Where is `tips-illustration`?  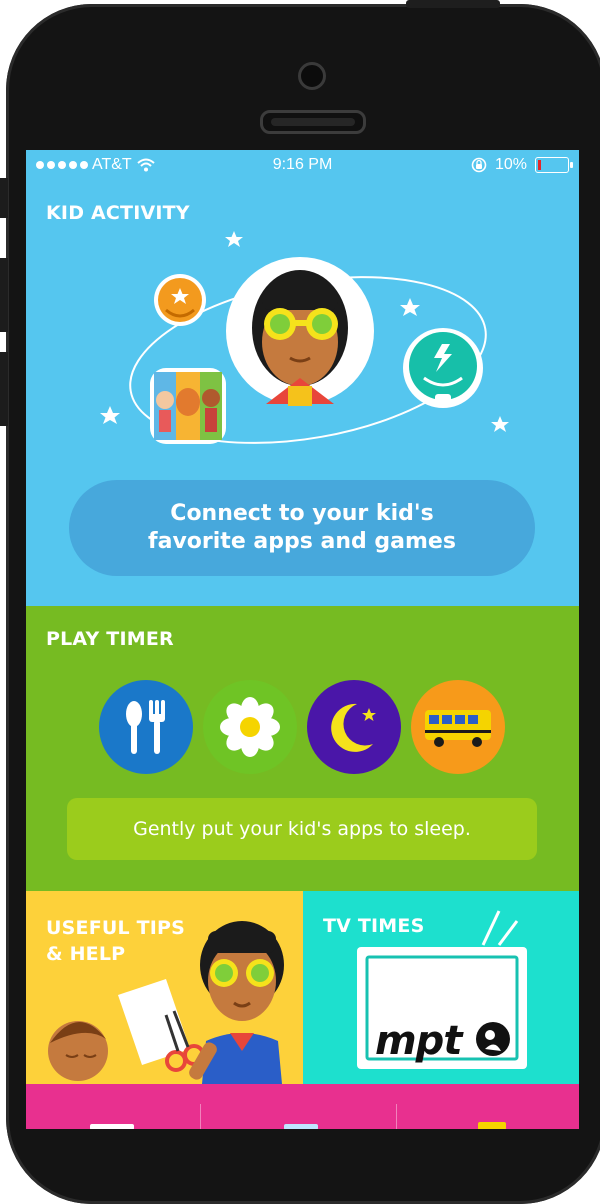 tips-illustration is located at coordinates (166, 1002).